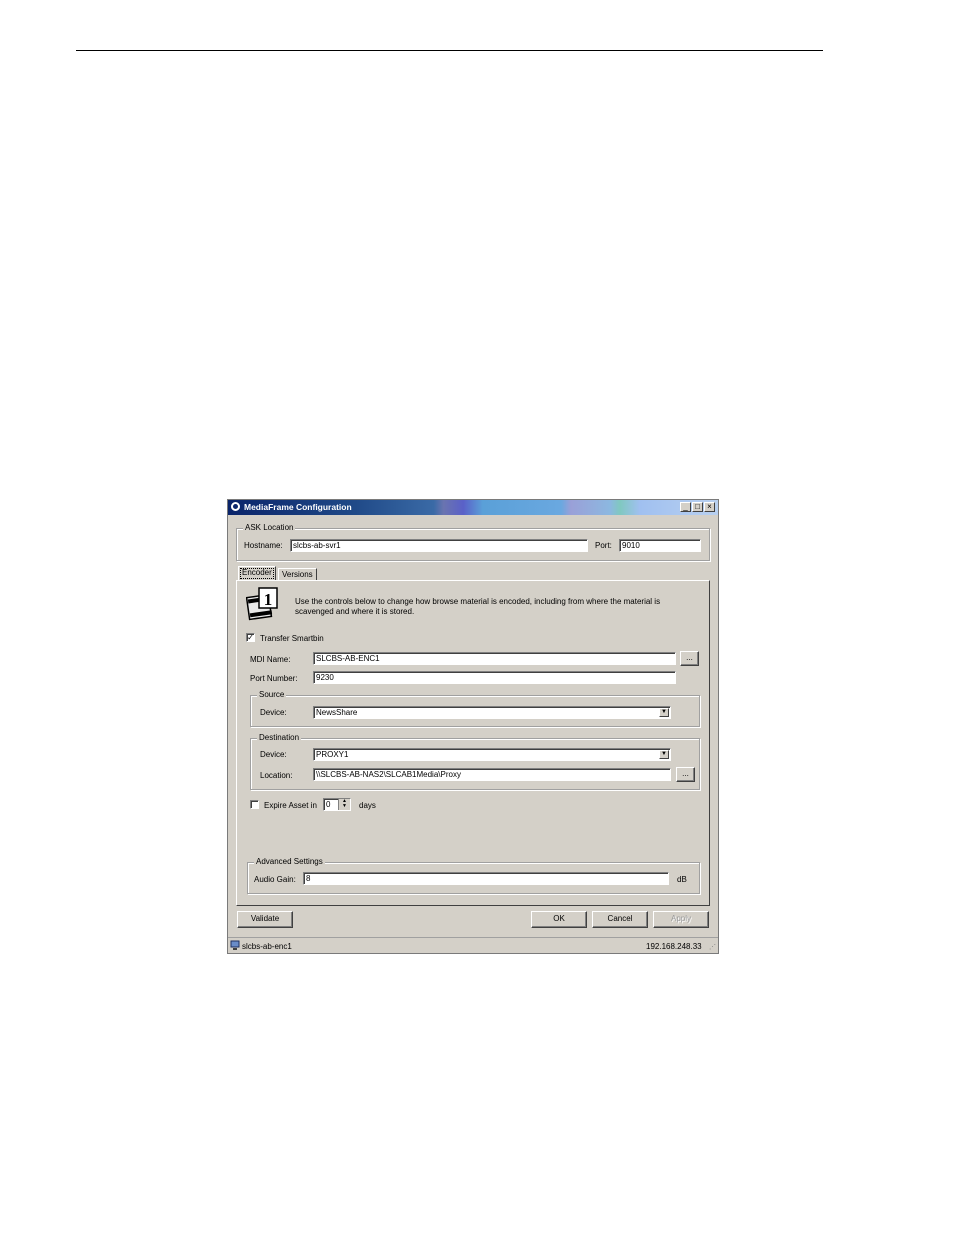 The image size is (954, 1235). Describe the element at coordinates (697, 507) in the screenshot. I see `maximize-button: □` at that location.